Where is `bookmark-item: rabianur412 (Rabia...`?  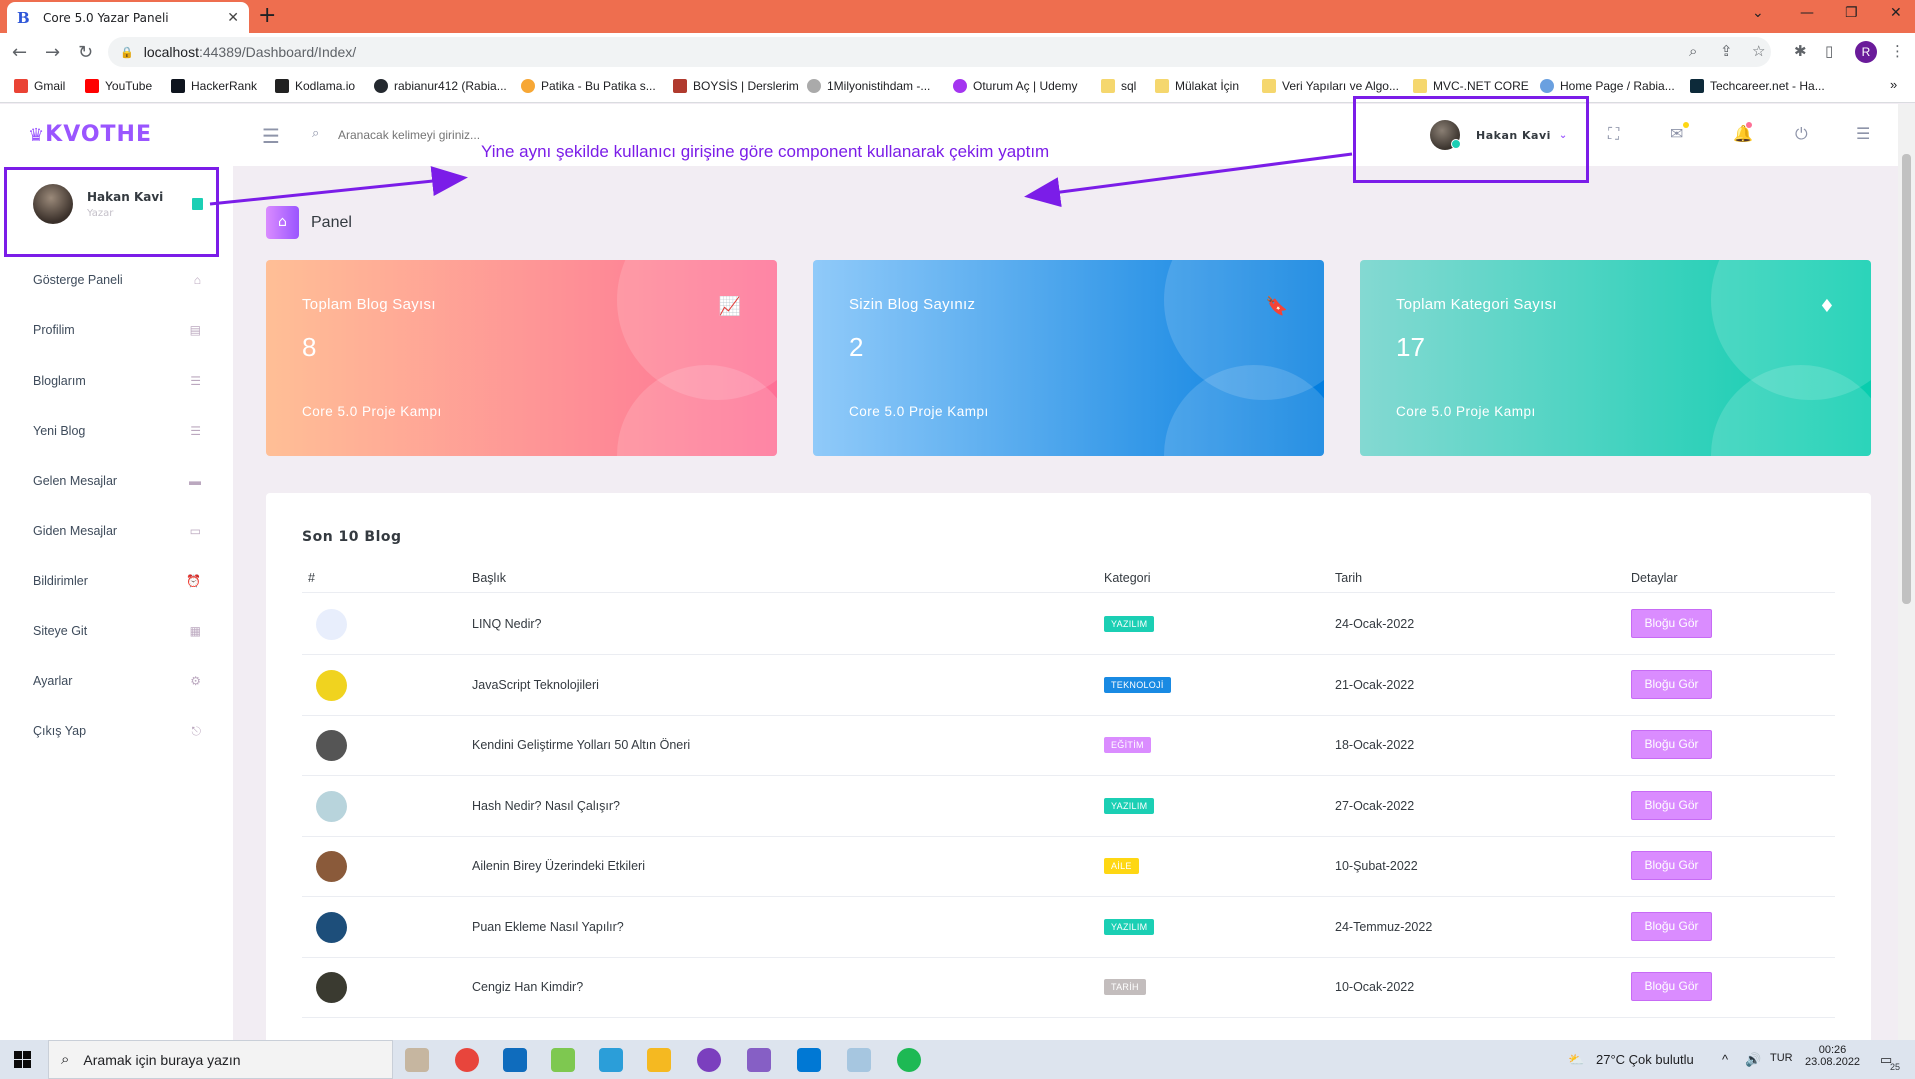
bookmark-item: rabianur412 (Rabia... is located at coordinates (440, 86).